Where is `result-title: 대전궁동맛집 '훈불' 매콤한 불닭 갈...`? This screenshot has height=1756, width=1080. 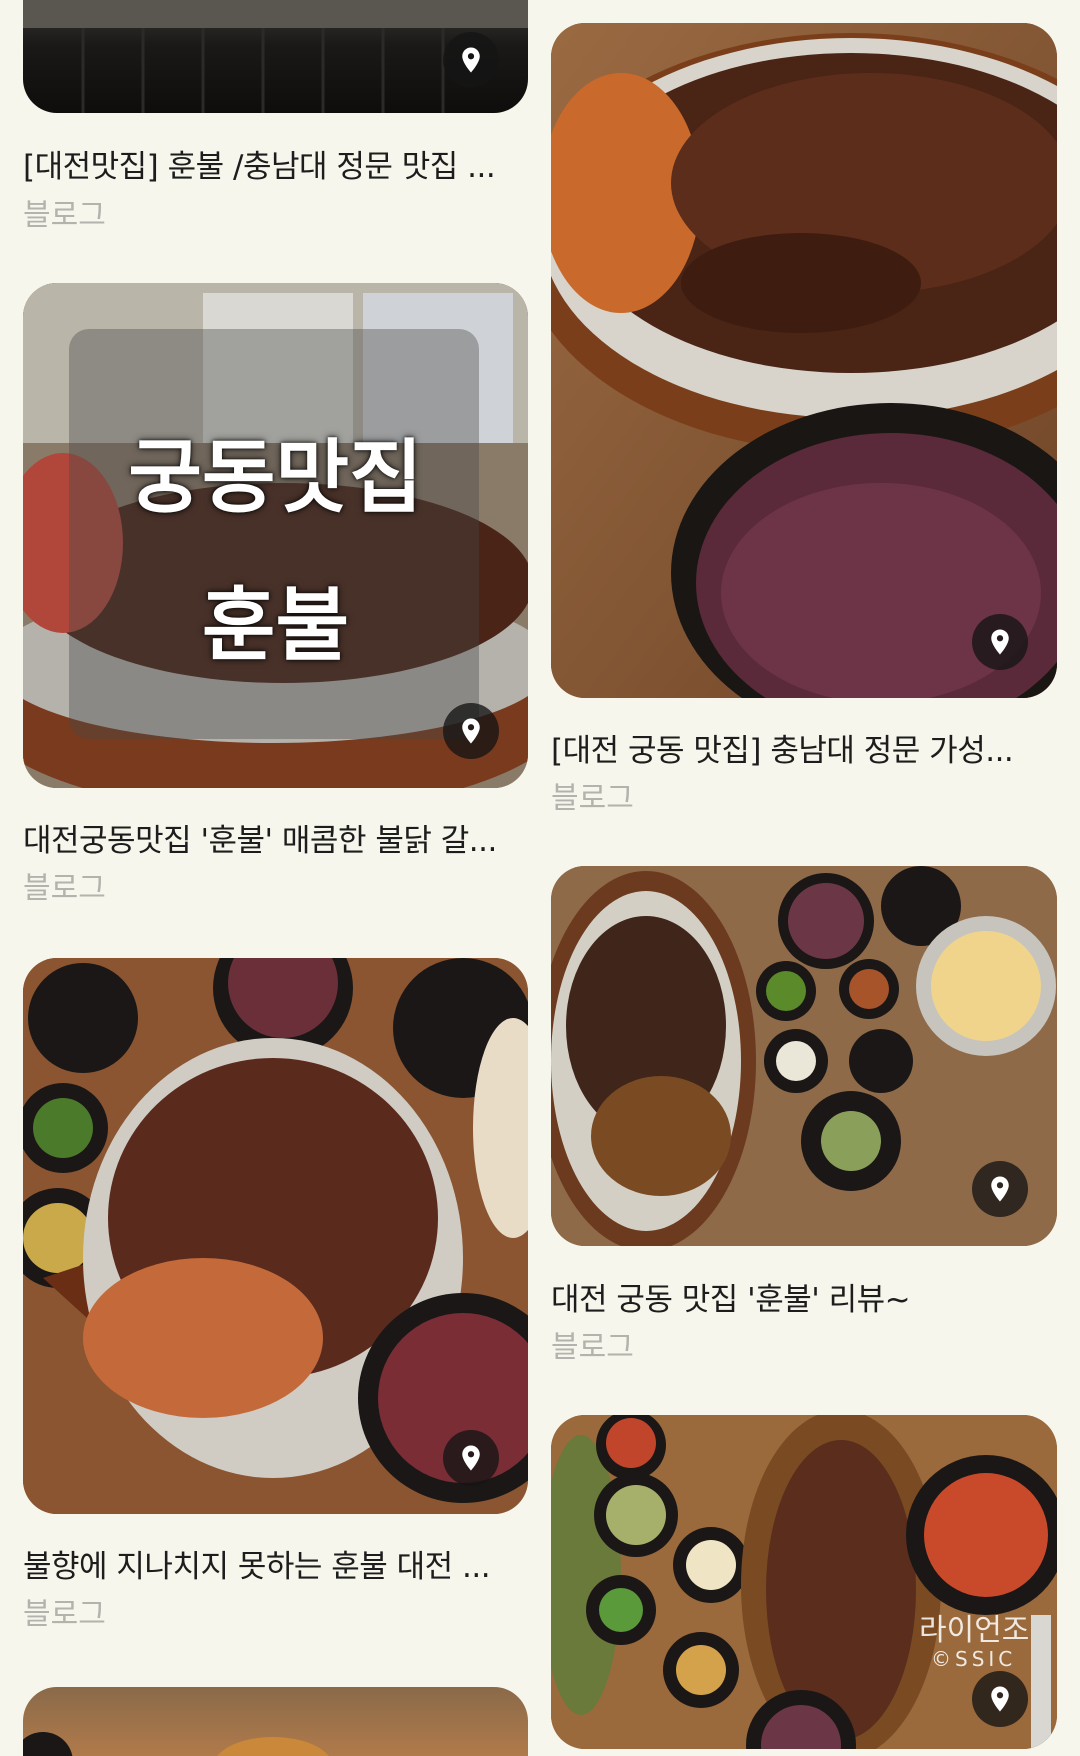 result-title: 대전궁동맛집 '훈불' 매콤한 불닭 갈... is located at coordinates (275, 837).